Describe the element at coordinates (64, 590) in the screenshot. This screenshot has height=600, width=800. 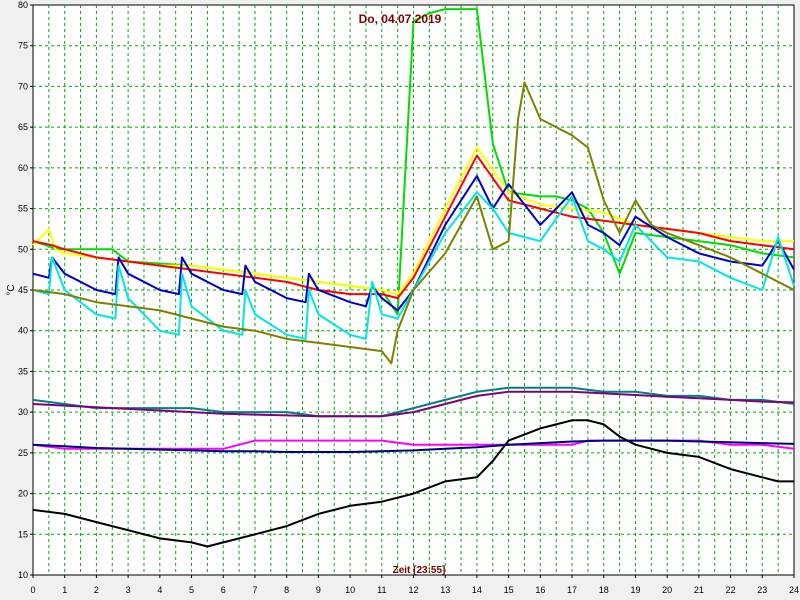
I see `x-tick-label: 1` at that location.